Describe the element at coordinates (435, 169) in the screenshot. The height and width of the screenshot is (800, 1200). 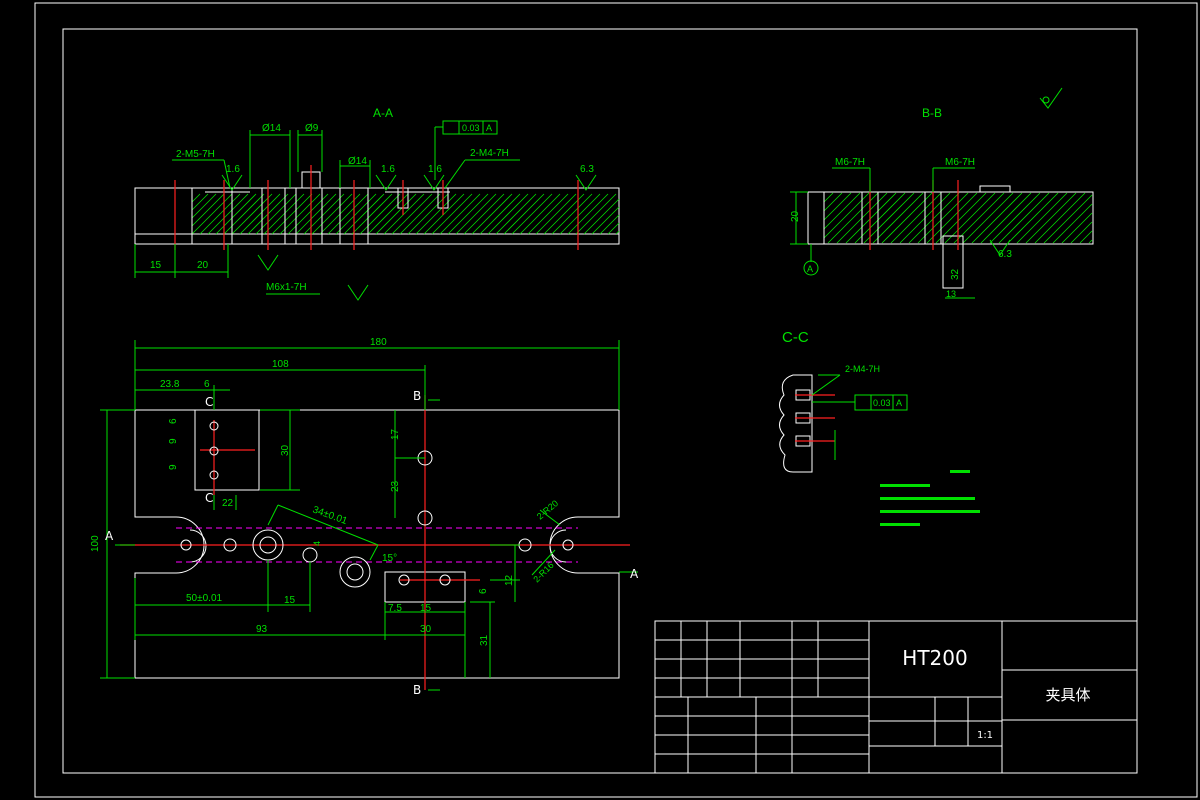
I see `aa-rough-3: 1.6` at that location.